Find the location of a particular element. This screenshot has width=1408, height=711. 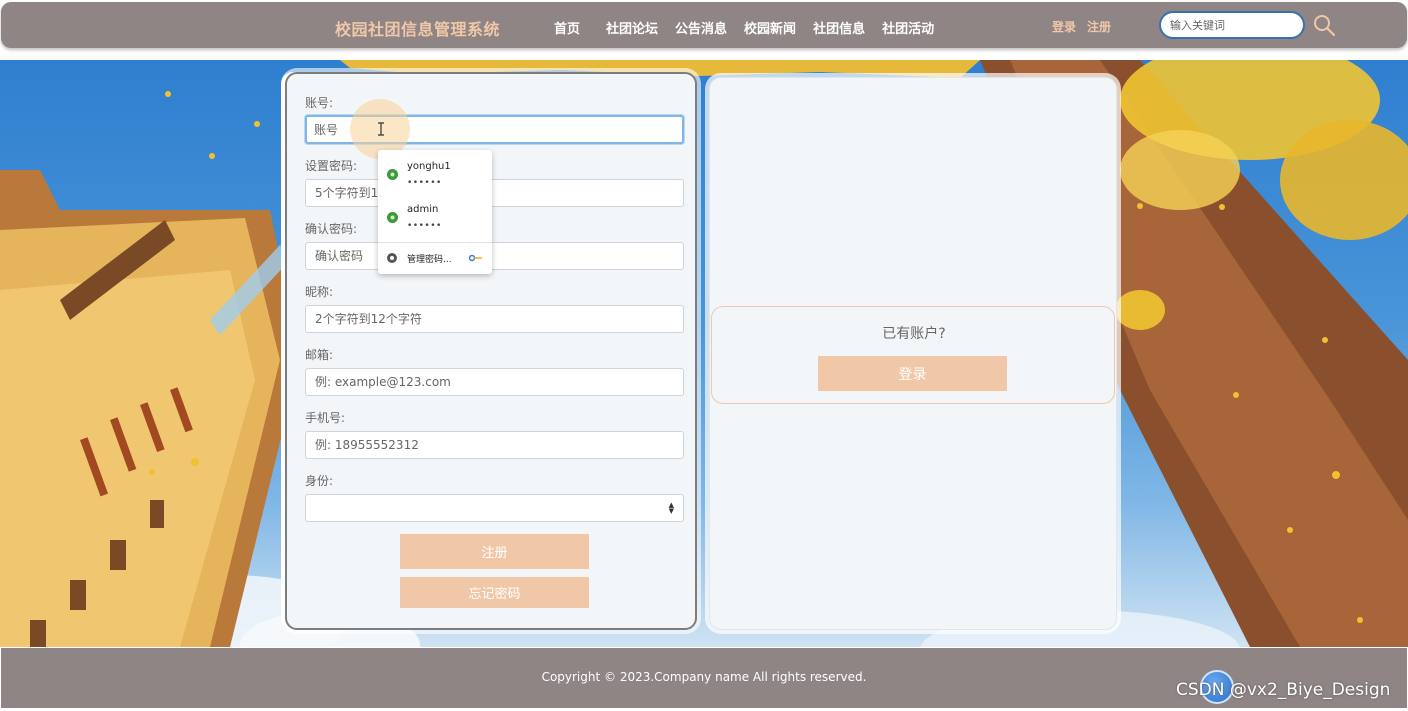

autofill-username: yonghu1 is located at coordinates (429, 166).